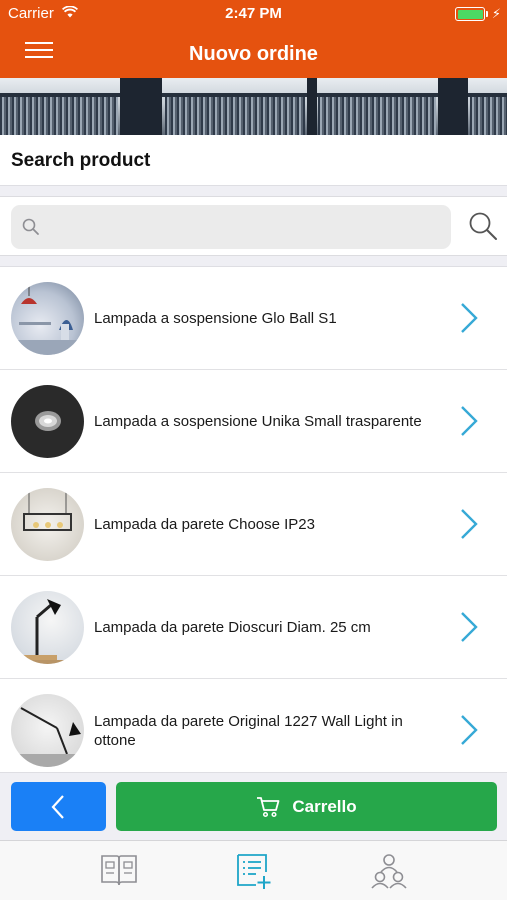  I want to click on battery-icon, so click(470, 14).